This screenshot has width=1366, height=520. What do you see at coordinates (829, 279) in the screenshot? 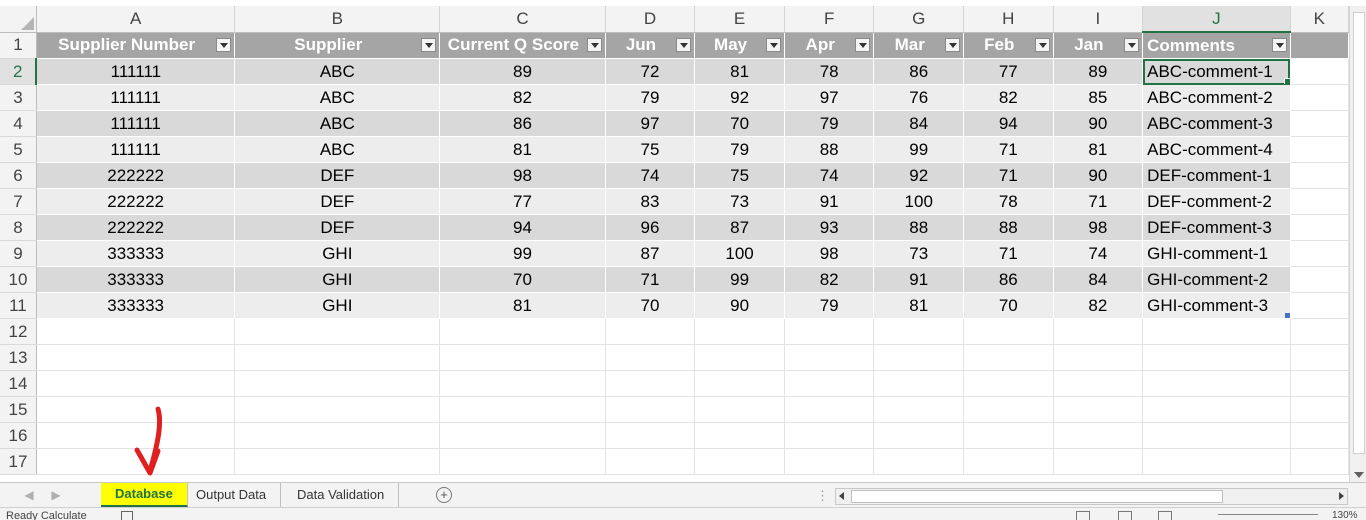
I see `cell-f10: 82` at bounding box center [829, 279].